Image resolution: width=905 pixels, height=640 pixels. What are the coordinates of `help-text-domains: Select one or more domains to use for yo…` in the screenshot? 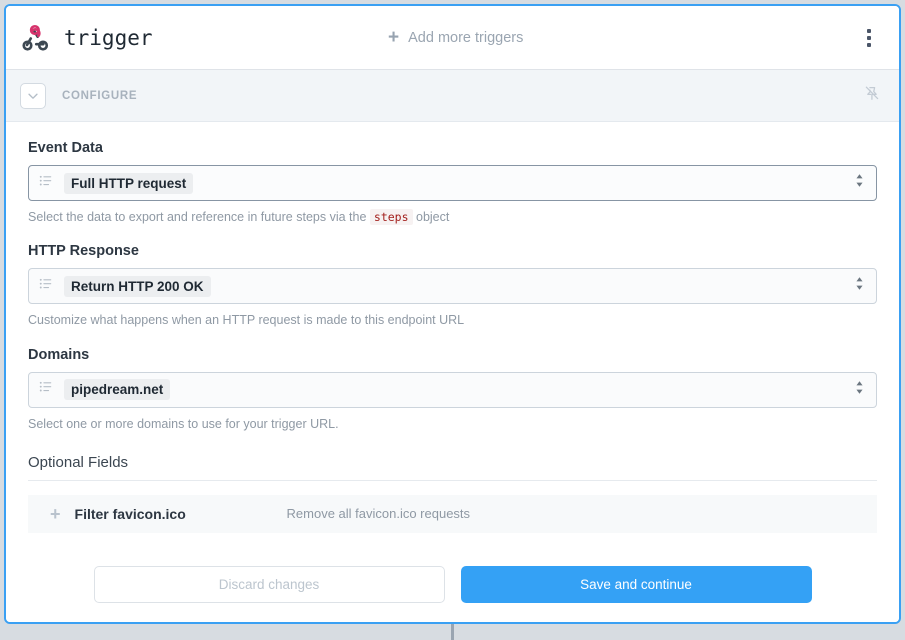 It's located at (183, 423).